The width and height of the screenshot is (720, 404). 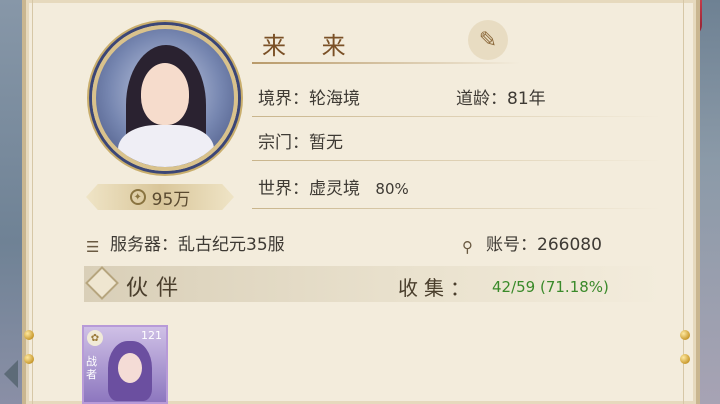 I want to click on player-name: 来 来, so click(x=311, y=46).